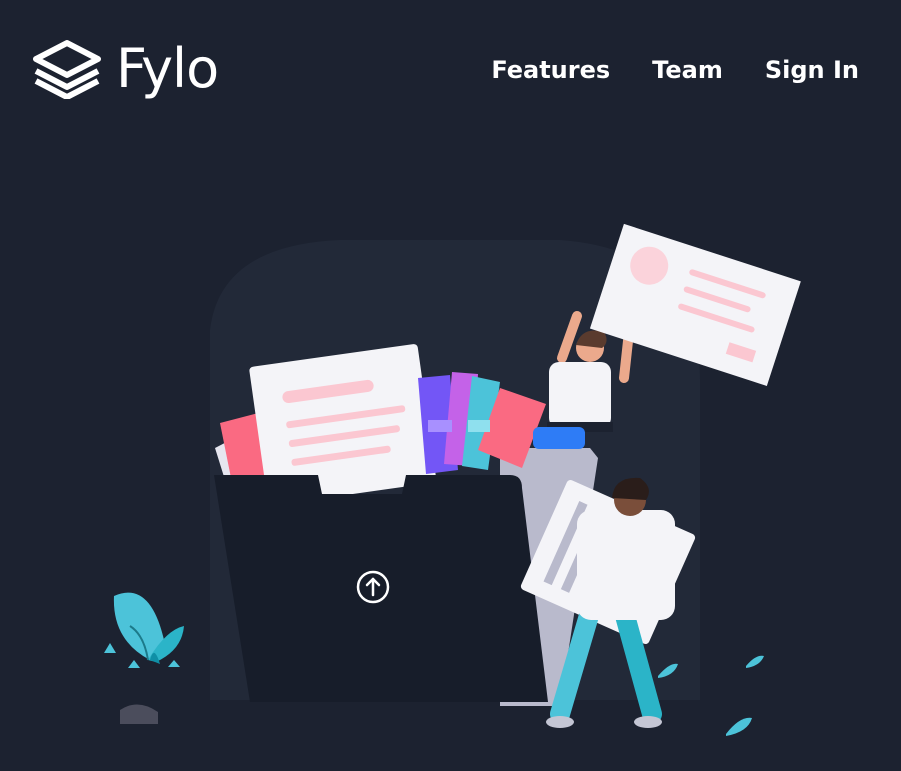 Image resolution: width=901 pixels, height=771 pixels. I want to click on nav-link-sign-in: Sign In, so click(812, 70).